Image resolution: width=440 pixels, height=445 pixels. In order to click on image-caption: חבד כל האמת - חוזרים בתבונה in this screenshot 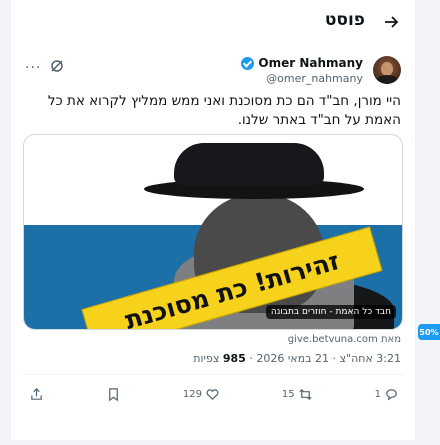, I will do `click(330, 312)`.